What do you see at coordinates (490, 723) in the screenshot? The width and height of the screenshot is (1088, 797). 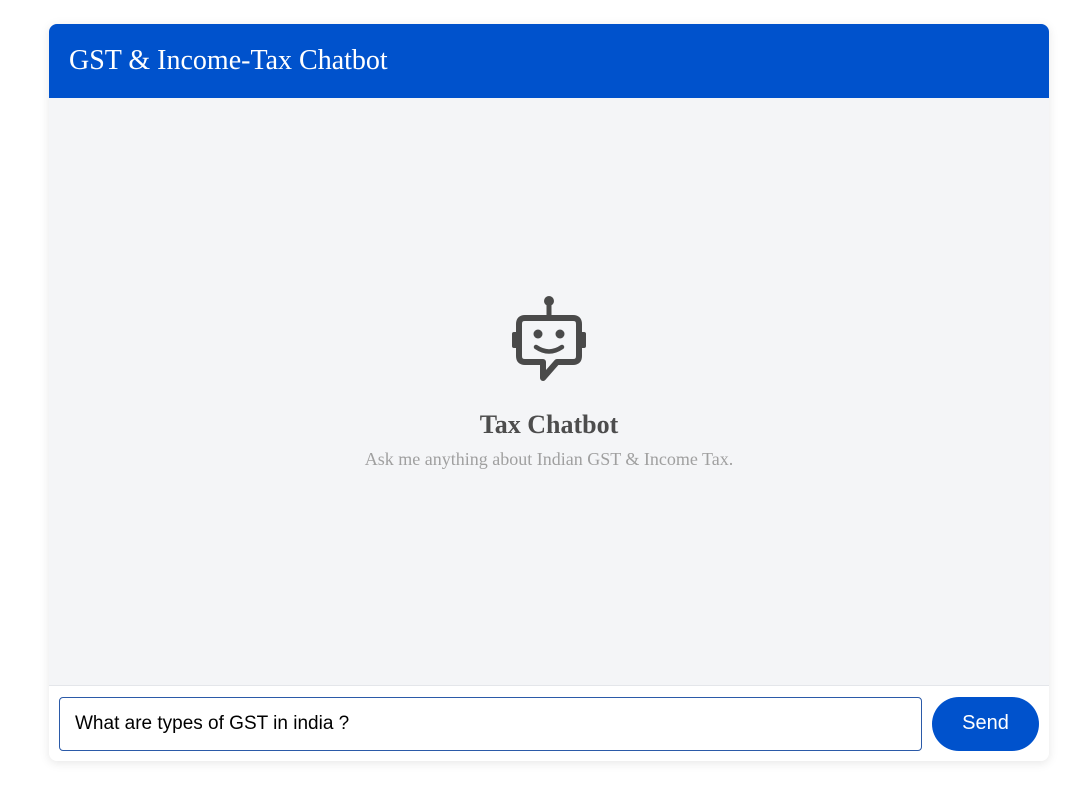 I see `message-input` at bounding box center [490, 723].